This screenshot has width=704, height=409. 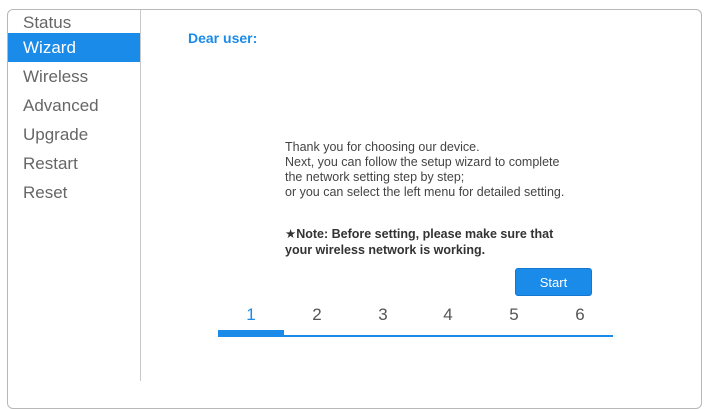 I want to click on sidebar-item-status: Status, so click(x=74, y=21).